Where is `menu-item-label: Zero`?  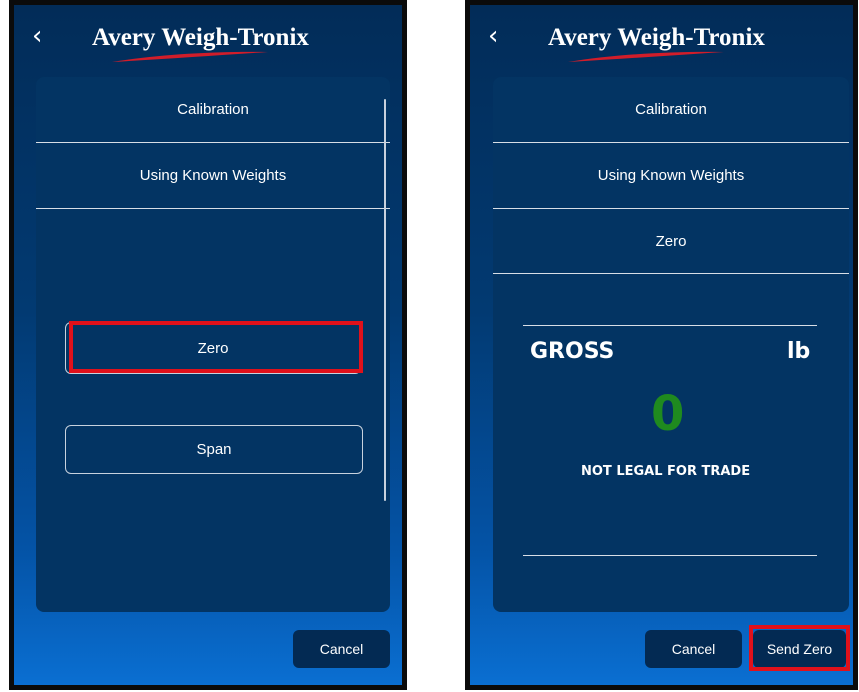 menu-item-label: Zero is located at coordinates (671, 241).